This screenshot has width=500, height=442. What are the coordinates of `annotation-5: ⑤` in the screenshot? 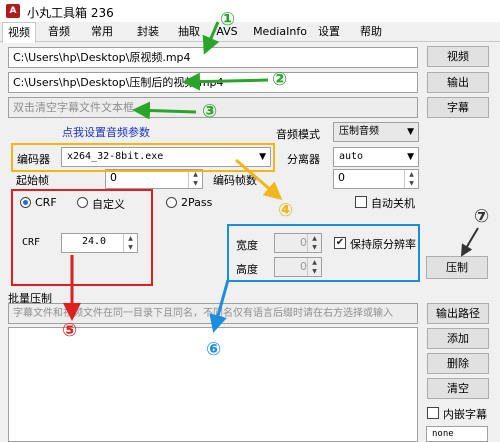 It's located at (70, 330).